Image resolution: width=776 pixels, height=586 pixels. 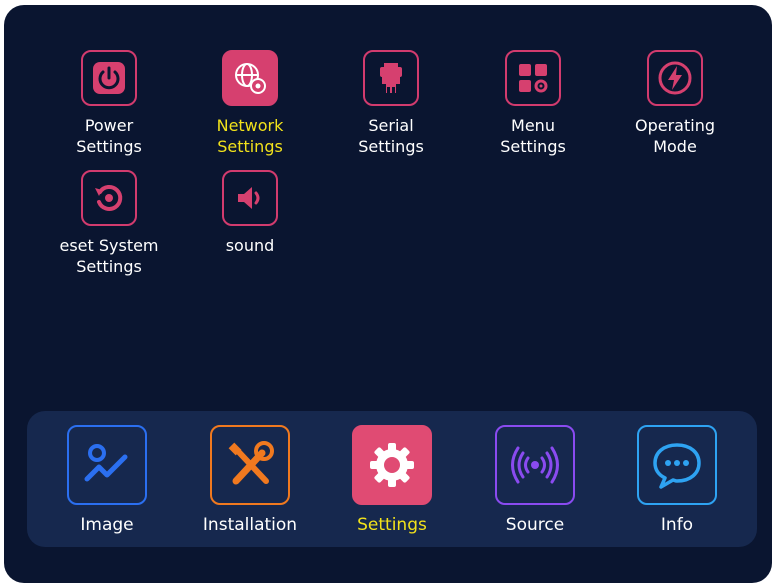 I want to click on reset-icon, so click(x=109, y=198).